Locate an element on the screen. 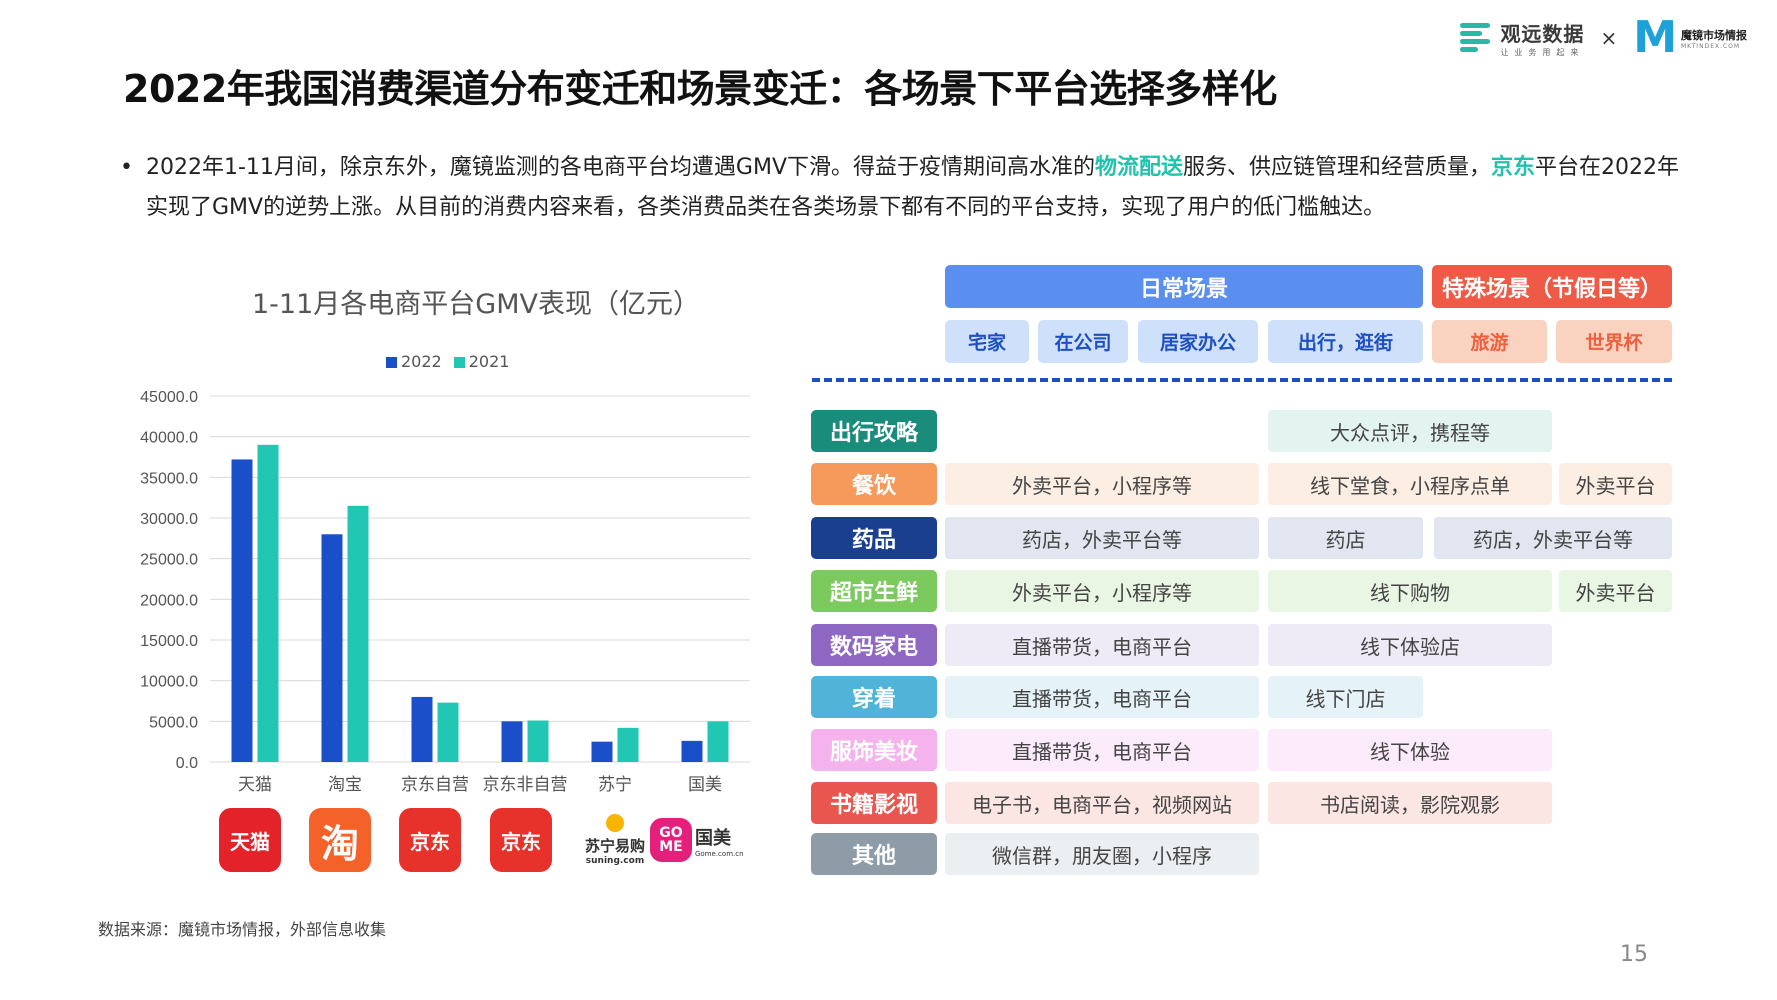  x-tick-label: 淘宝 is located at coordinates (345, 785).